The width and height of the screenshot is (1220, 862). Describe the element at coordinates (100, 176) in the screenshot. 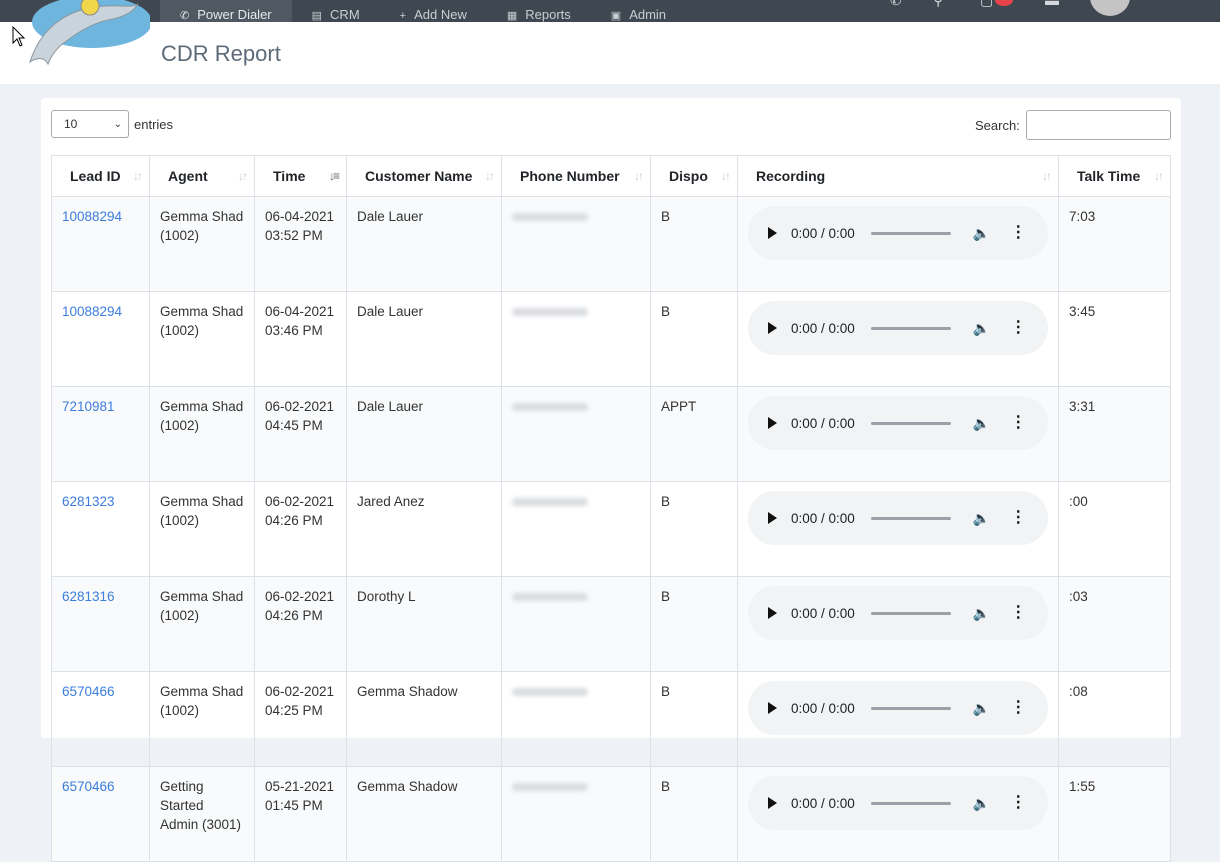

I see `column-header-lead-id: Lead ID ↓↑` at that location.